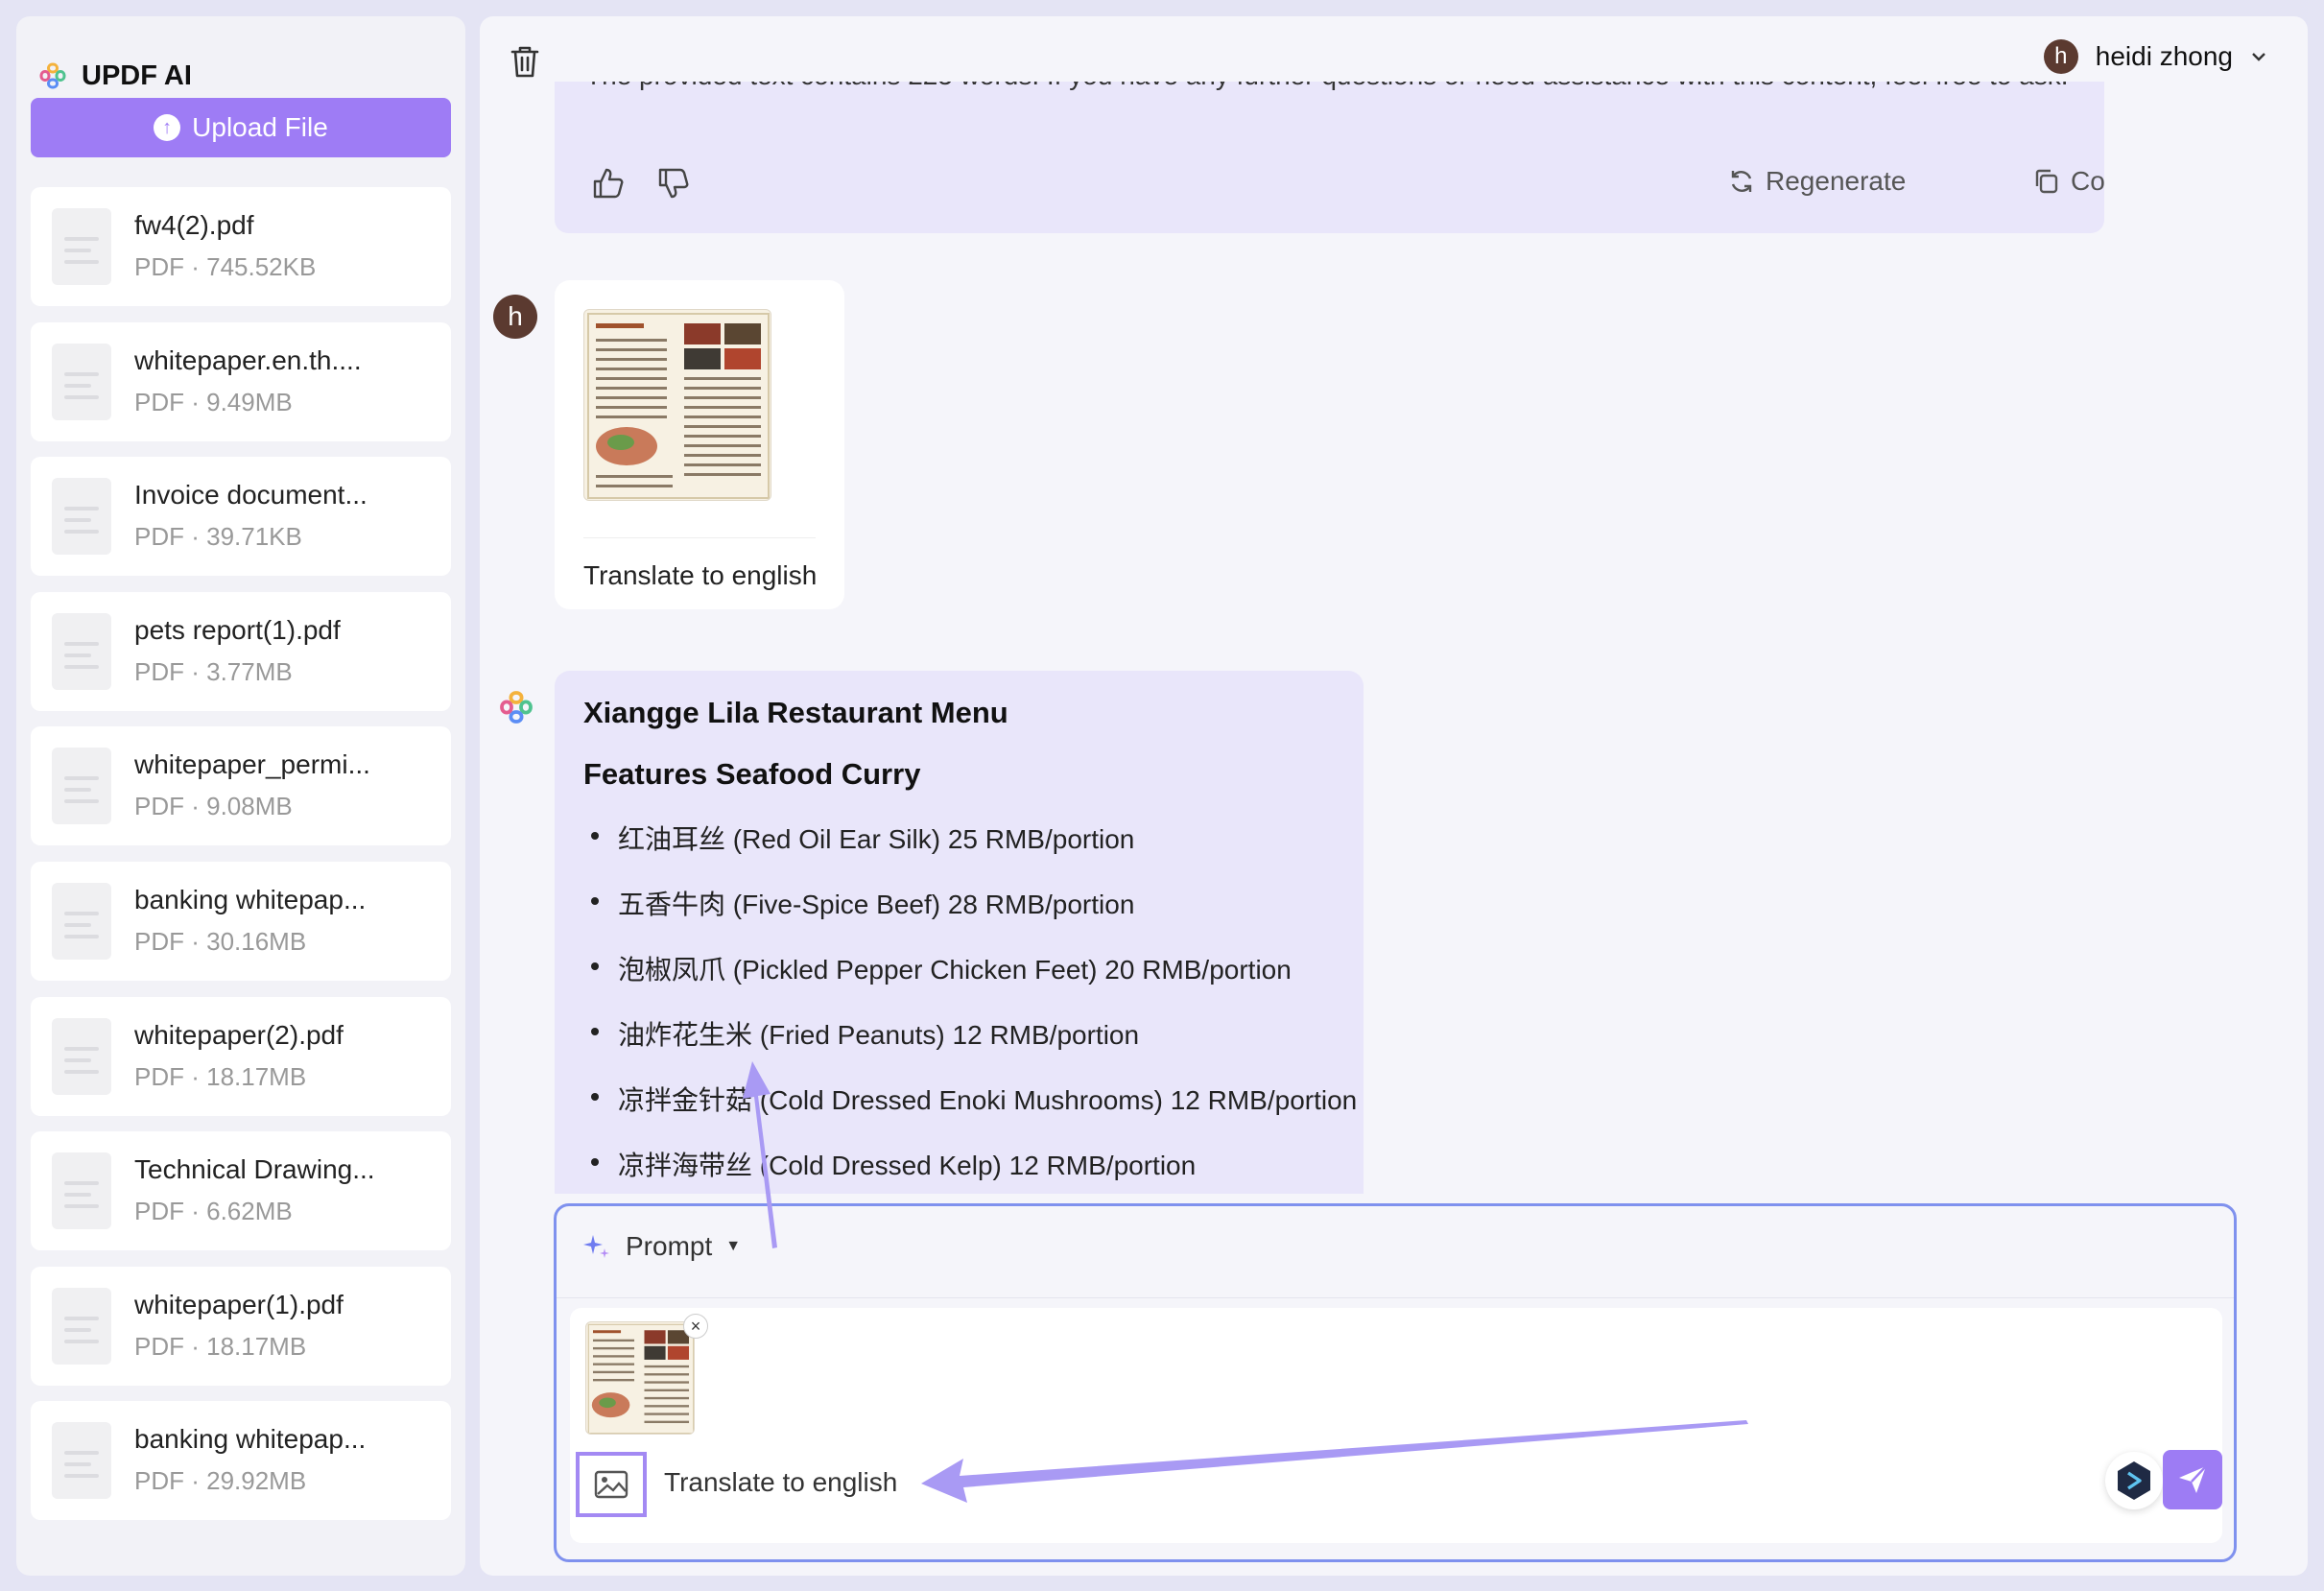 This screenshot has width=2324, height=1591. I want to click on thumbs-down-icon, so click(673, 183).